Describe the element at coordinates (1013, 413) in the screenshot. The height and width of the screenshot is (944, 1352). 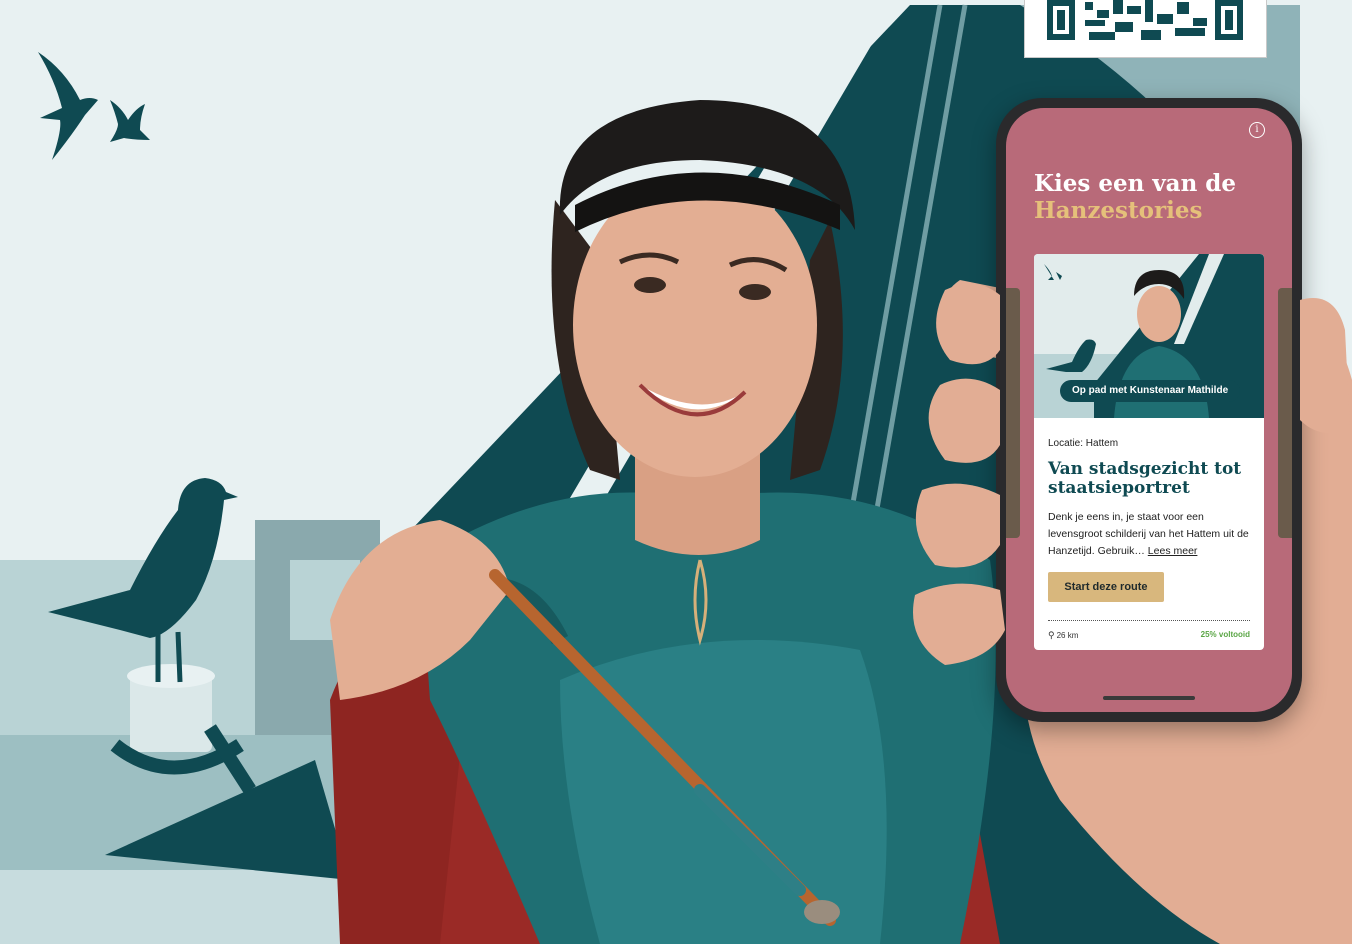
I see `prev-card-peek` at that location.